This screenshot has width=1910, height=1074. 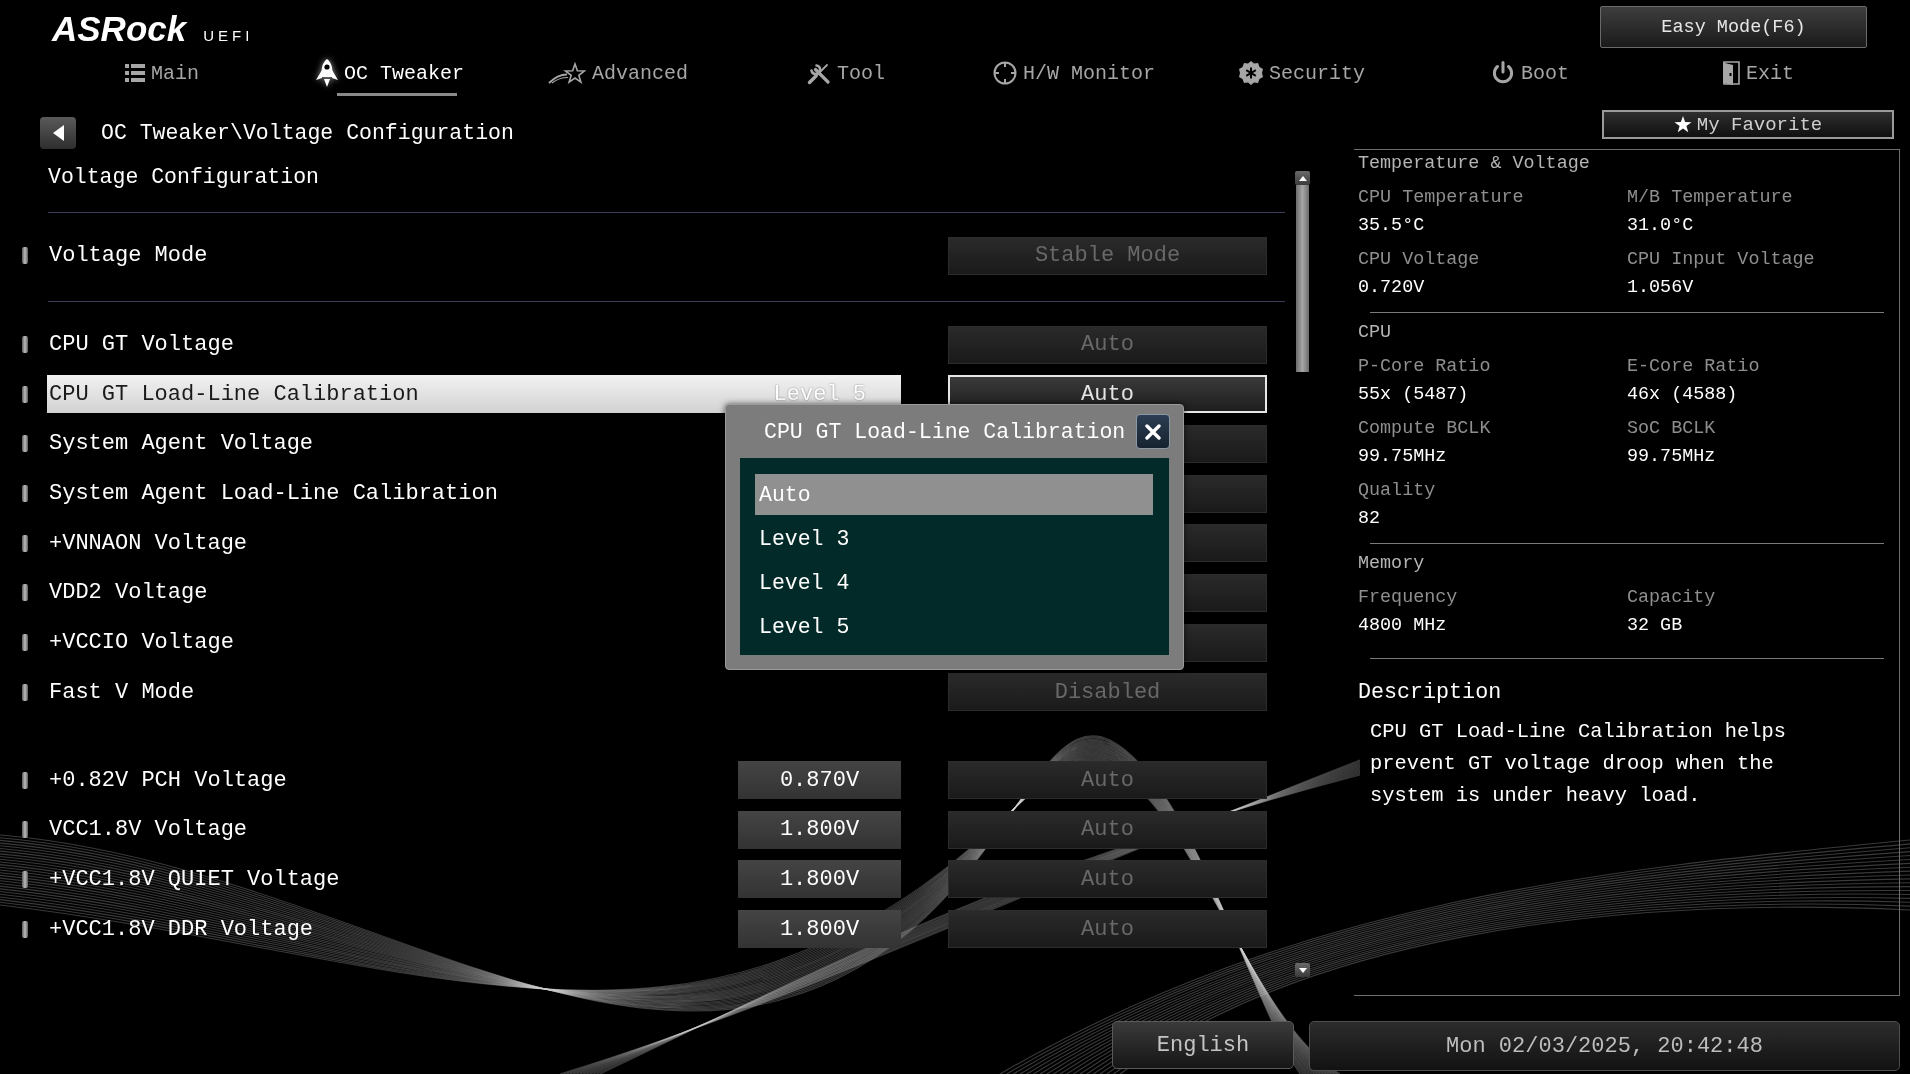 I want to click on scroll-up-button, so click(x=1302, y=178).